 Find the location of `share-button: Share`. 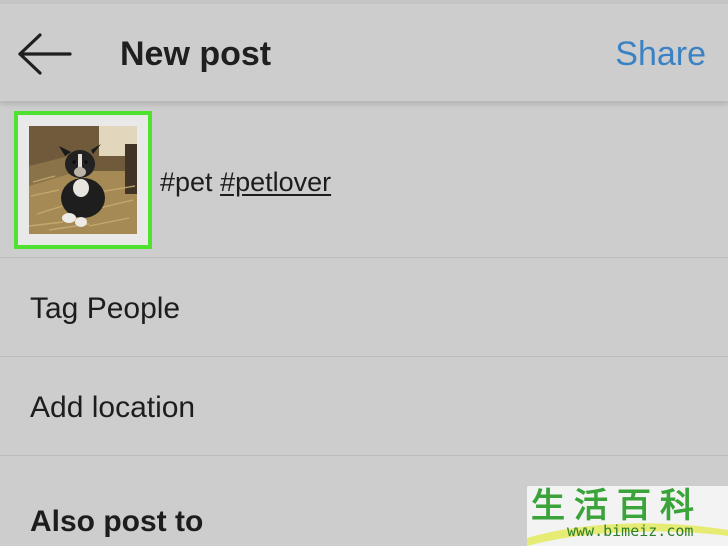

share-button: Share is located at coordinates (660, 54).